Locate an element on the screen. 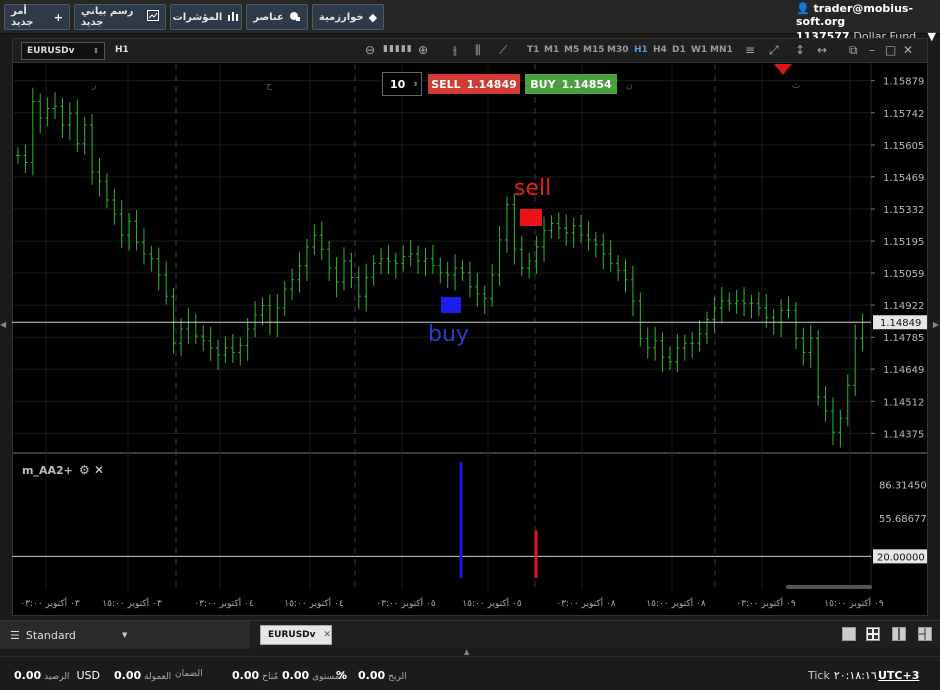  chart-tab-bar: ☰ Standard ▼ EURUSDv ✕ is located at coordinates (470, 634).